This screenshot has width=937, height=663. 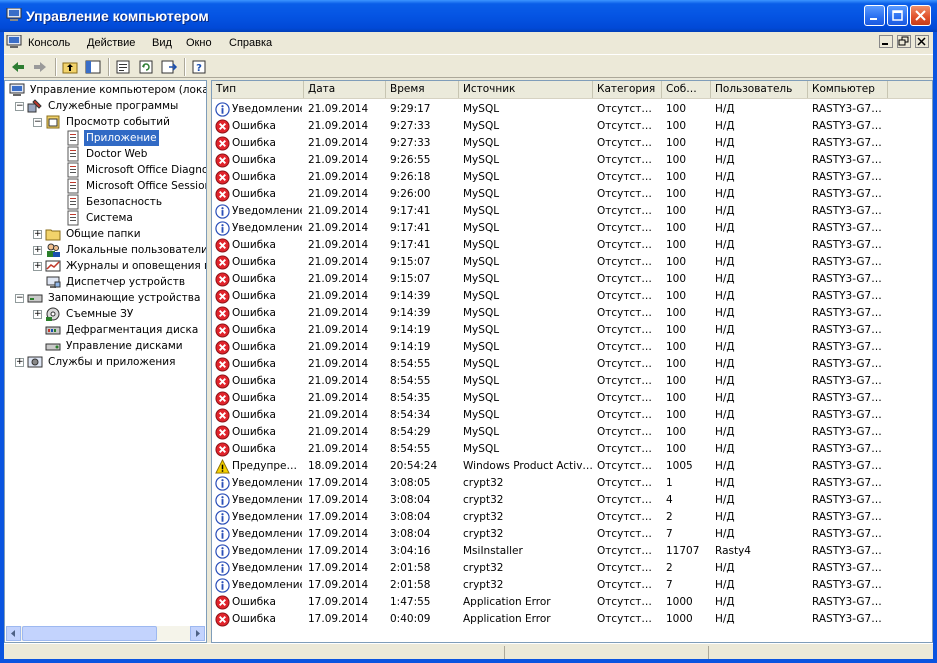 I want to click on help-icon: ?, so click(x=199, y=67).